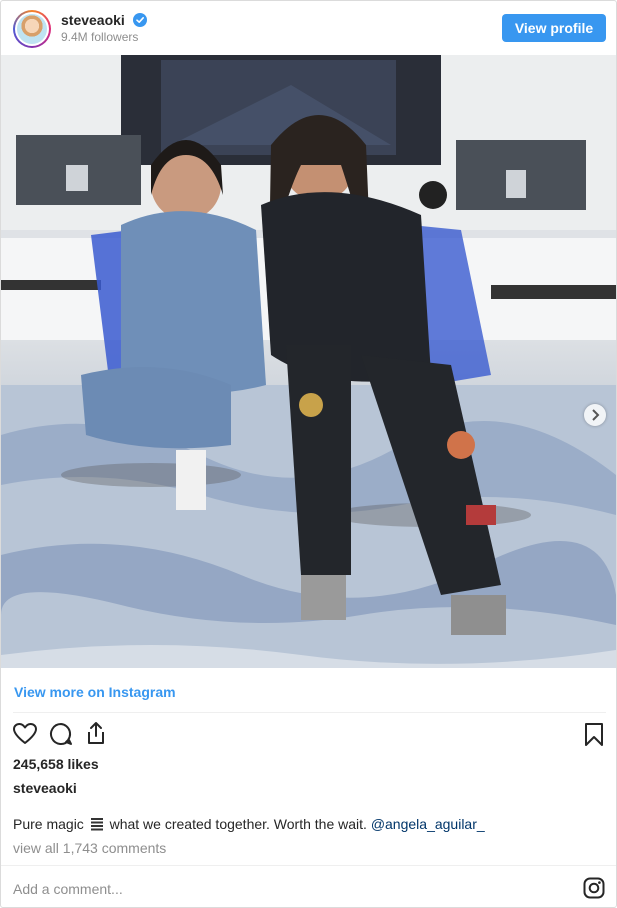  What do you see at coordinates (140, 20) in the screenshot?
I see `verified-badge-icon` at bounding box center [140, 20].